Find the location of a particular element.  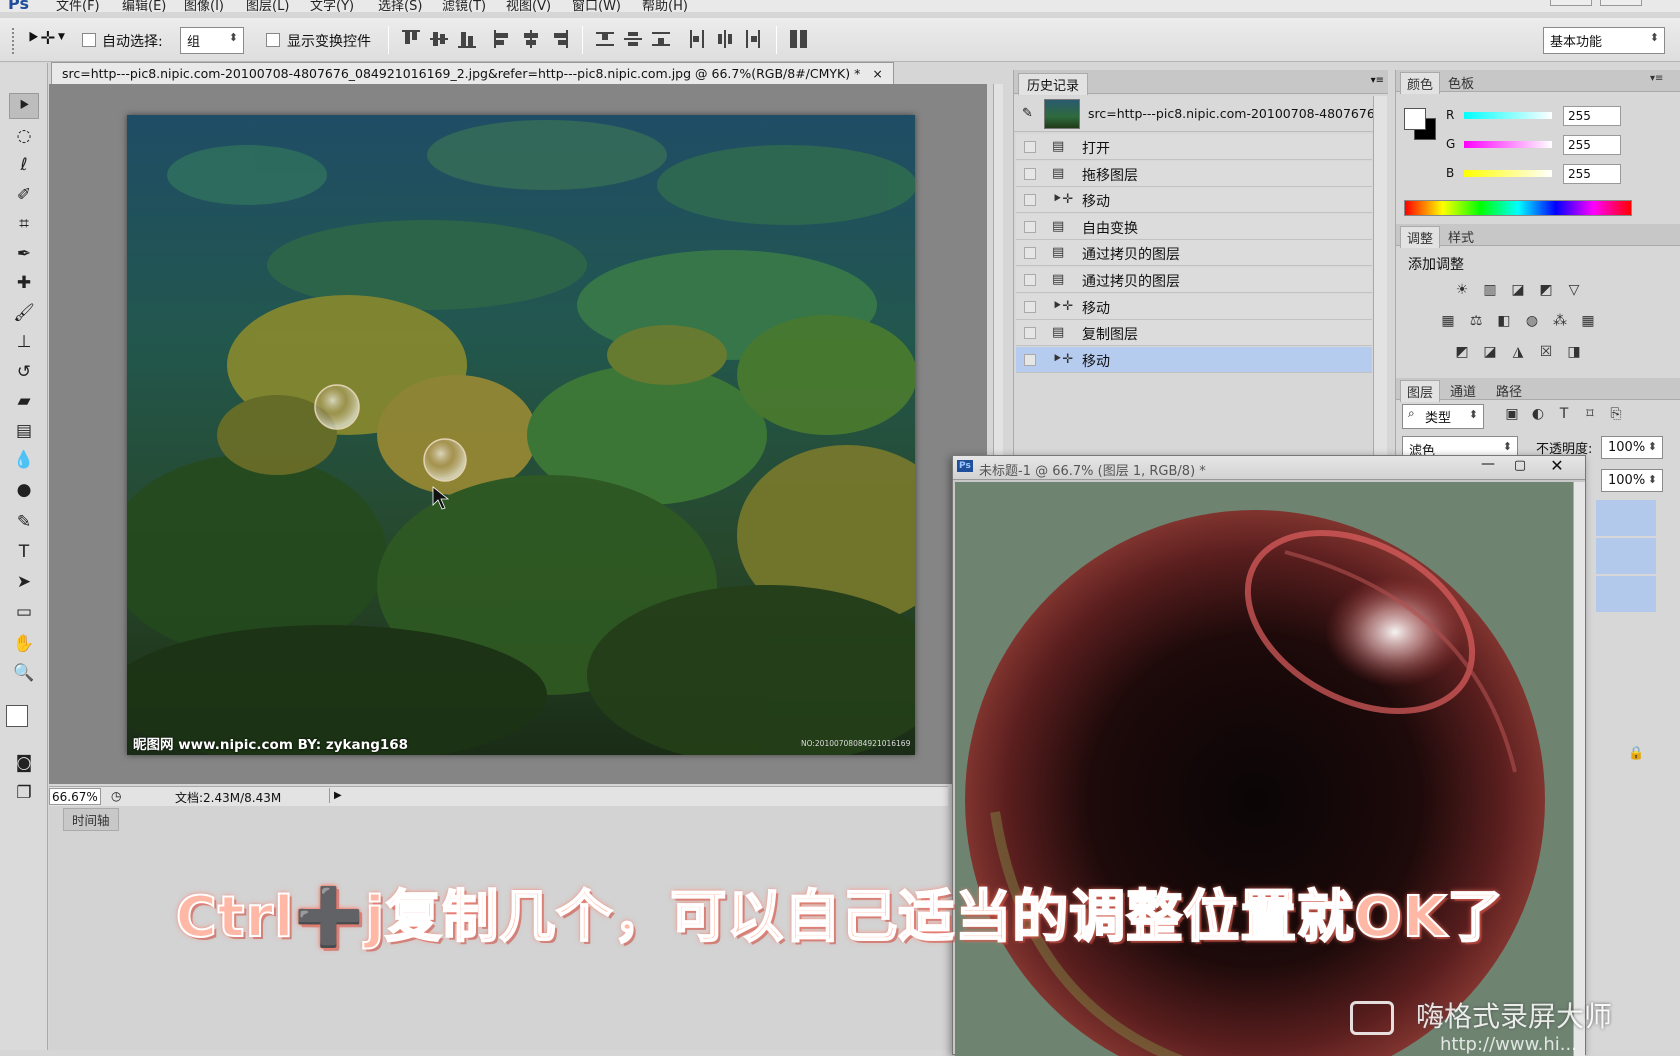

b-slider is located at coordinates (1508, 173).